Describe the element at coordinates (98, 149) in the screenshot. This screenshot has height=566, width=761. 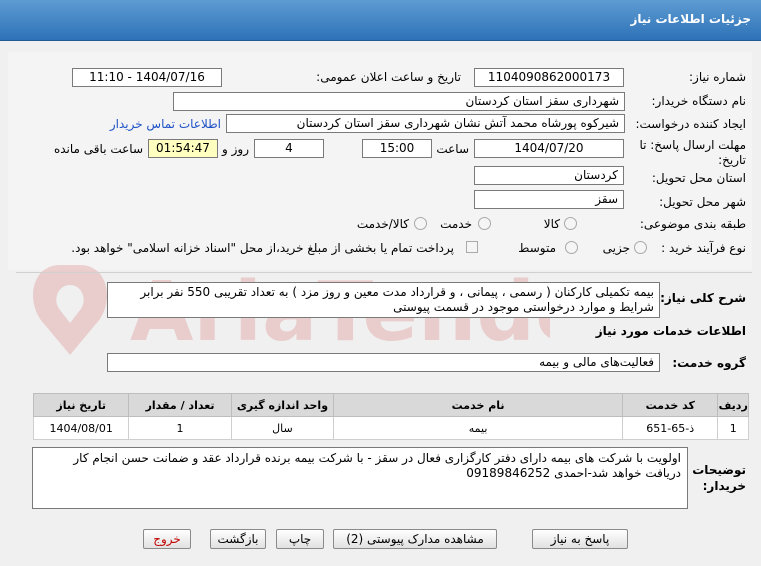
I see `remaining-label: ساعت باقی مانده` at that location.